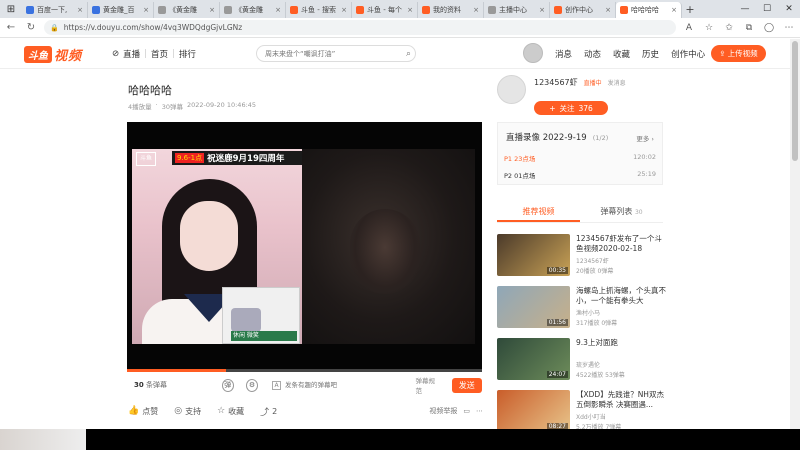  Describe the element at coordinates (511, 89) in the screenshot. I see `uploader-avatar` at that location.